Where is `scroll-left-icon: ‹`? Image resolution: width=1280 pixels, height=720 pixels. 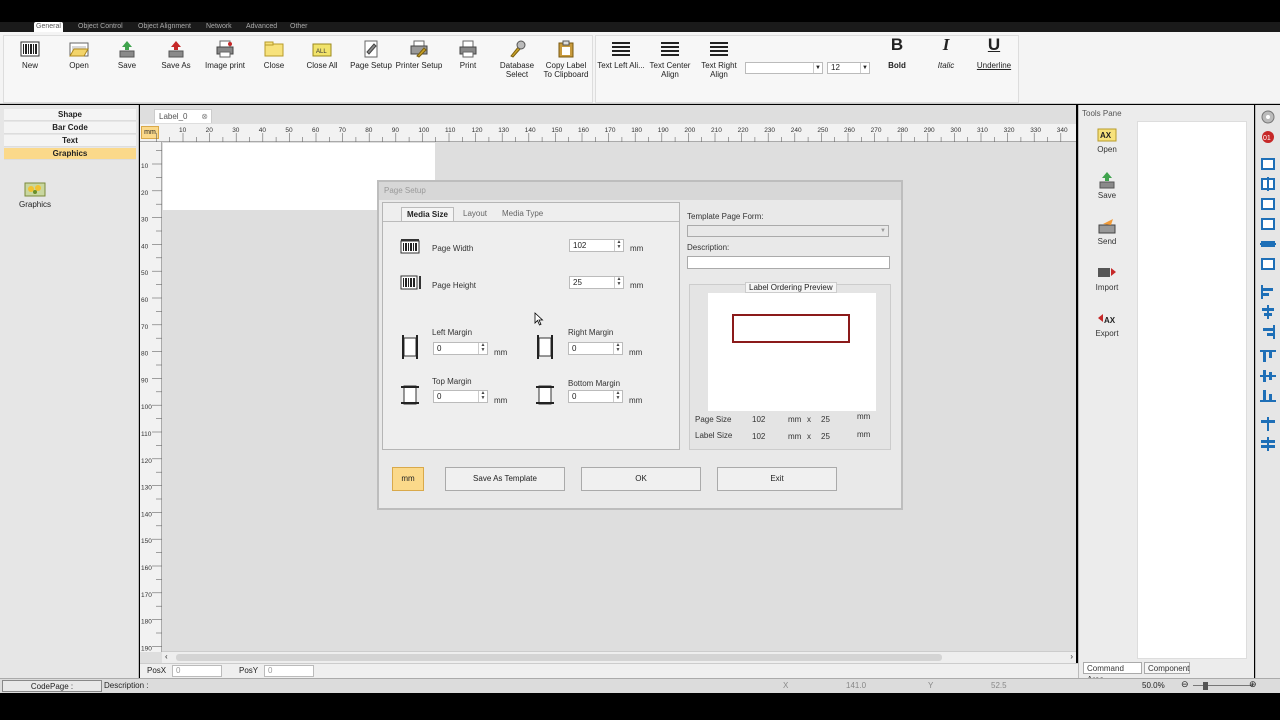 scroll-left-icon: ‹ is located at coordinates (166, 656).